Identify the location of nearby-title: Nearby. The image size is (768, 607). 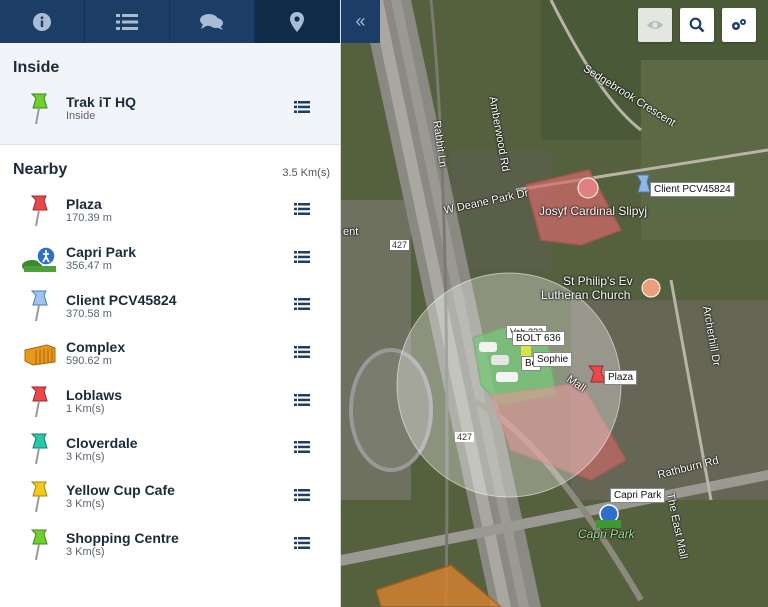
(40, 169).